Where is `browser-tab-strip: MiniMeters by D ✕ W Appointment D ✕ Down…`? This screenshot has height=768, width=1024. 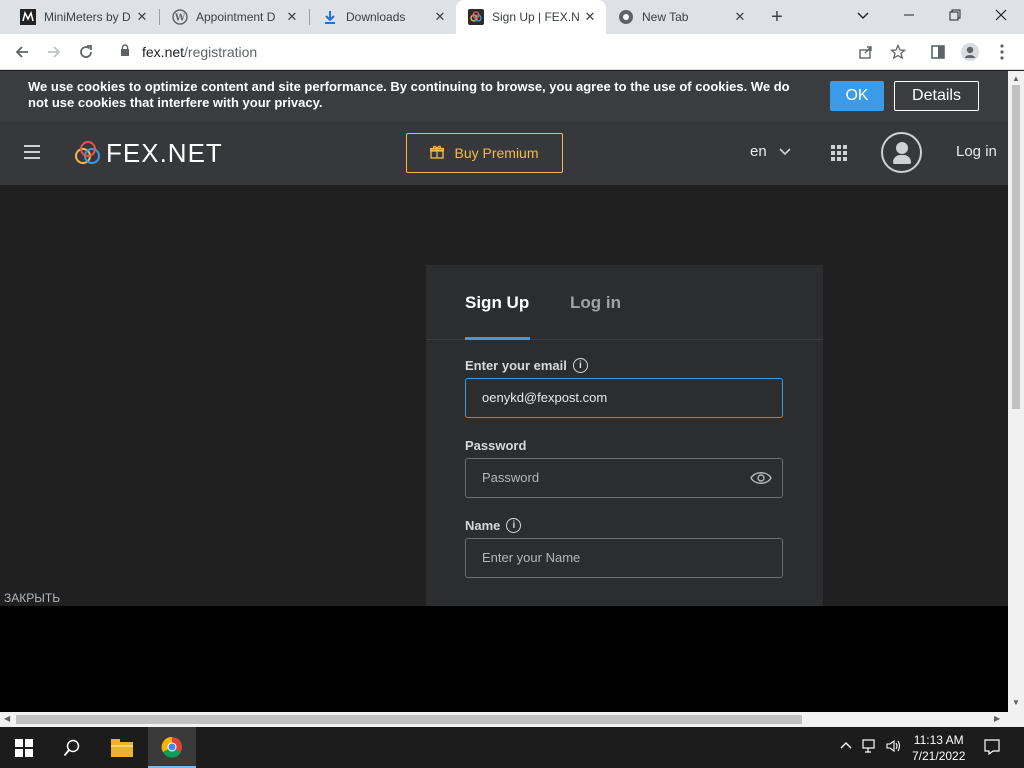
browser-tab-strip: MiniMeters by D ✕ W Appointment D ✕ Down… is located at coordinates (512, 17).